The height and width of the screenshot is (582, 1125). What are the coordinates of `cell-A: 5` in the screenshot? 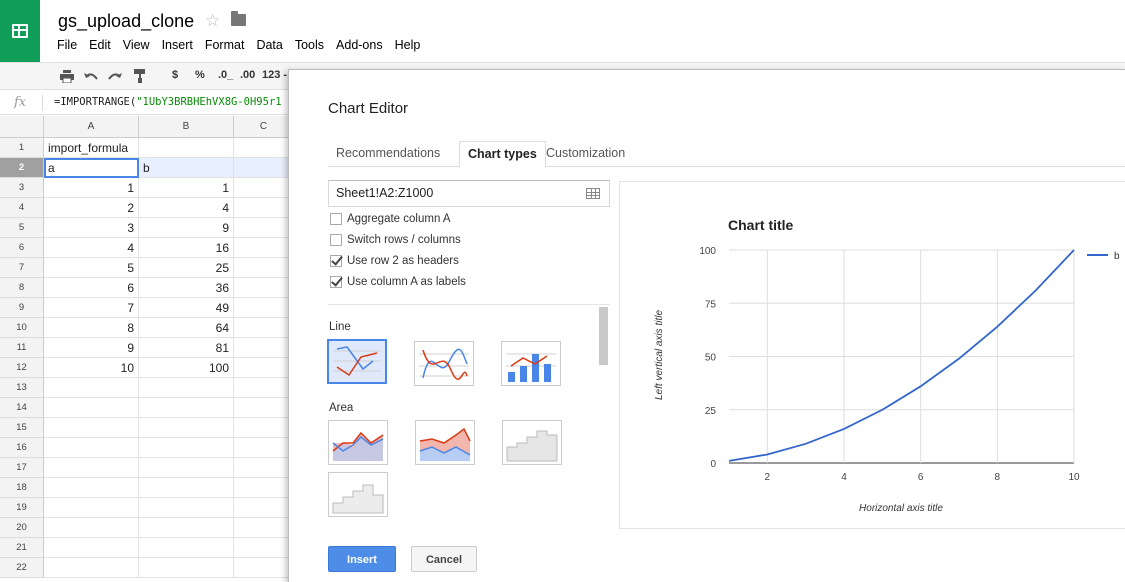 It's located at (91, 268).